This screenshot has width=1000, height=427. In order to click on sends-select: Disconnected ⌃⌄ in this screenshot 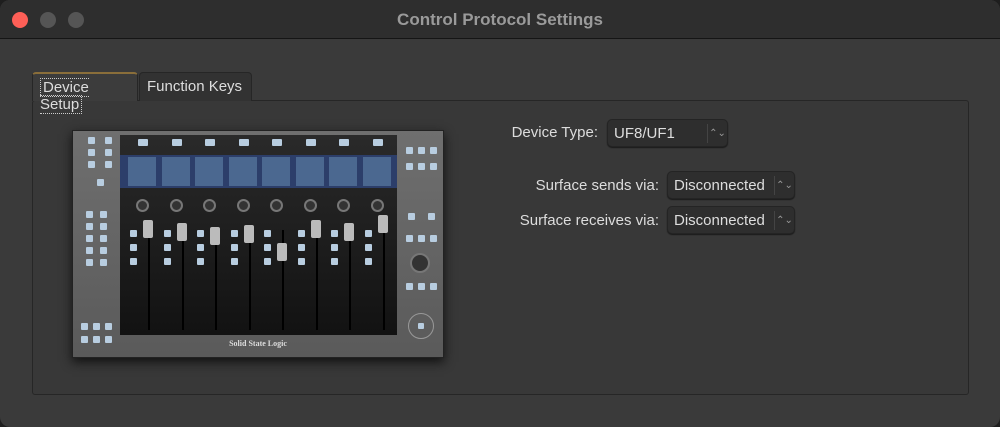, I will do `click(731, 185)`.